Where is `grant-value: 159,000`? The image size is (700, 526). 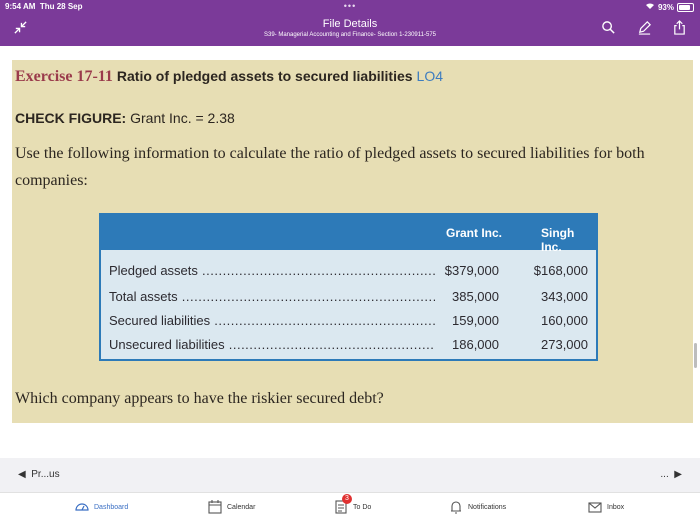 grant-value: 159,000 is located at coordinates (475, 320).